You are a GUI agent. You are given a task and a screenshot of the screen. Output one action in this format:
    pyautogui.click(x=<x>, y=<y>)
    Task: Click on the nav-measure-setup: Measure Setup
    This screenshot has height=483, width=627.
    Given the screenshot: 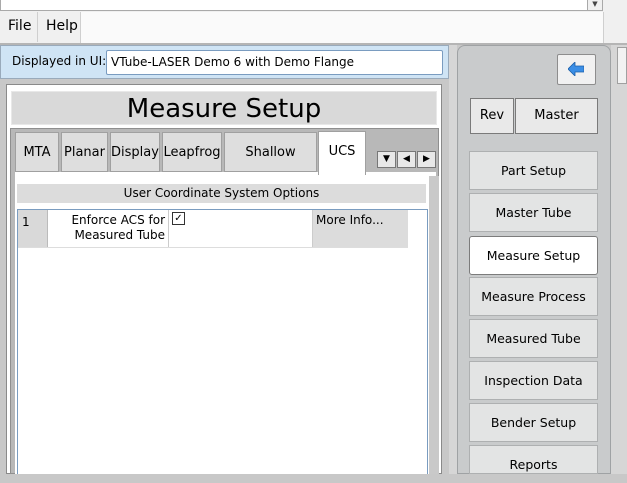 What is the action you would take?
    pyautogui.click(x=533, y=255)
    